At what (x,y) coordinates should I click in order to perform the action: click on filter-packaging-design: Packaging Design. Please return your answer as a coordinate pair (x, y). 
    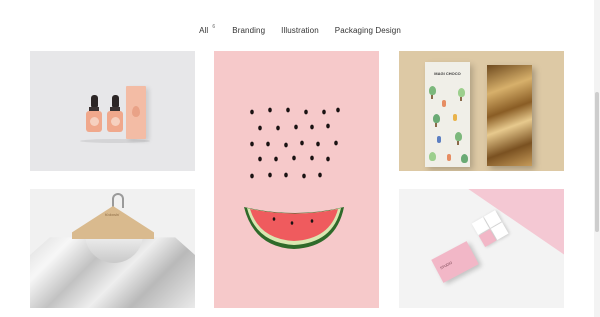
    Looking at the image, I should click on (368, 31).